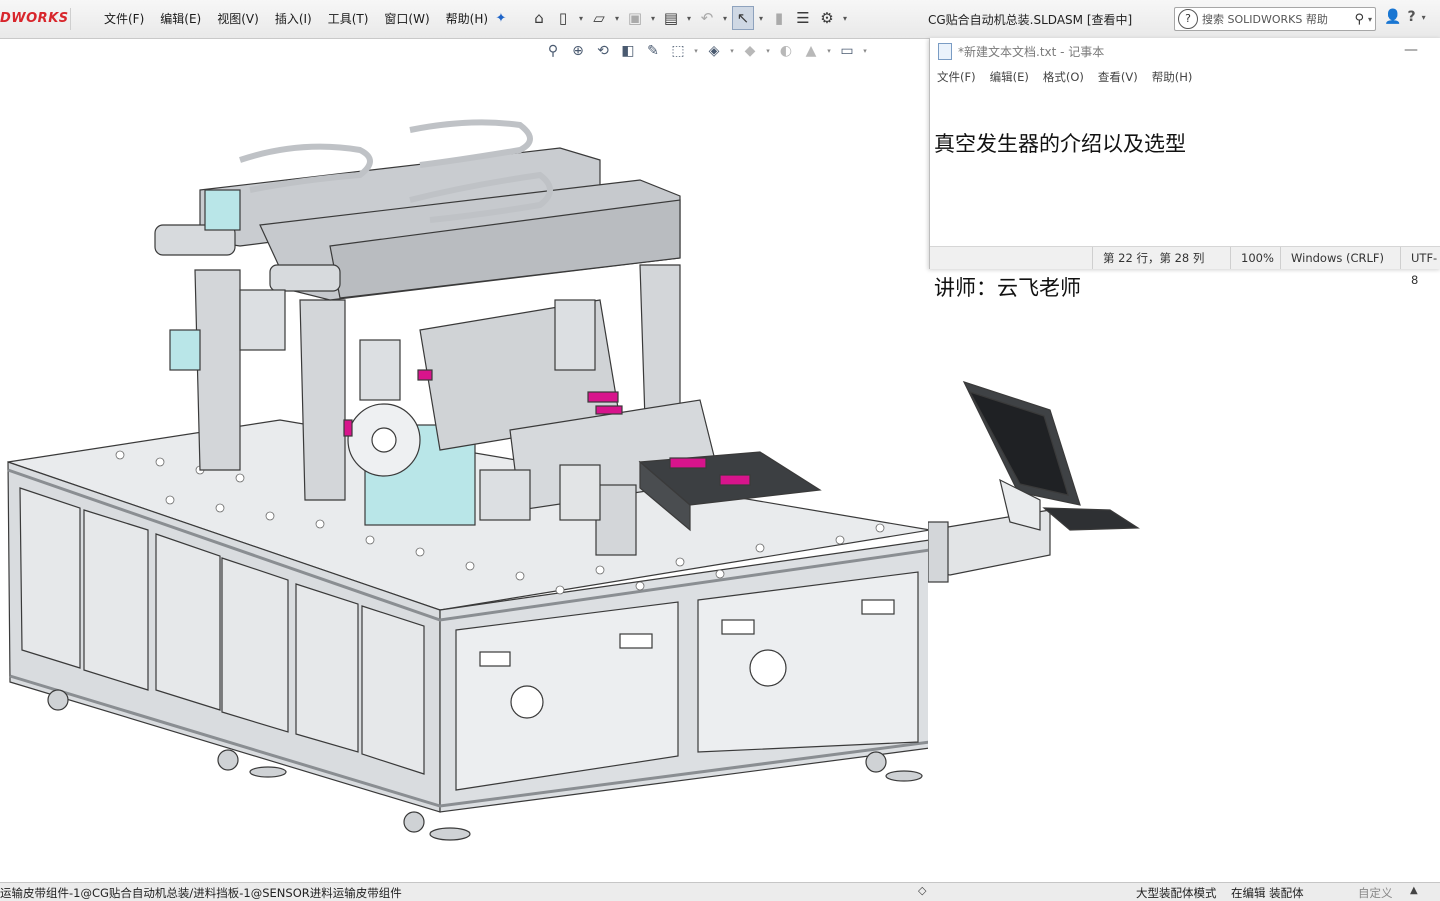 This screenshot has height=901, width=1440. I want to click on front-panel-right, so click(808, 662).